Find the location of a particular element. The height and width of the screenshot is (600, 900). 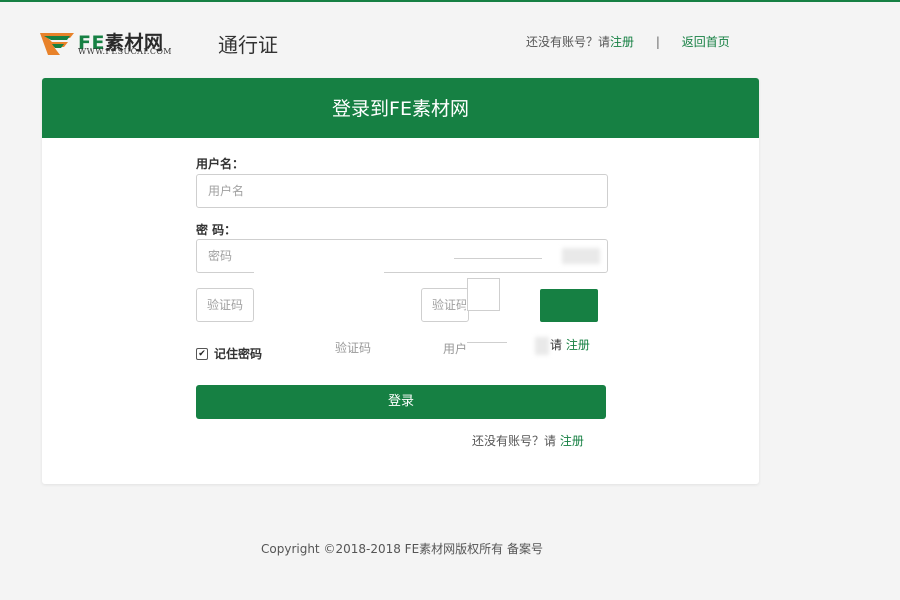

ghost-captcha-text: 验证码 is located at coordinates (353, 348).